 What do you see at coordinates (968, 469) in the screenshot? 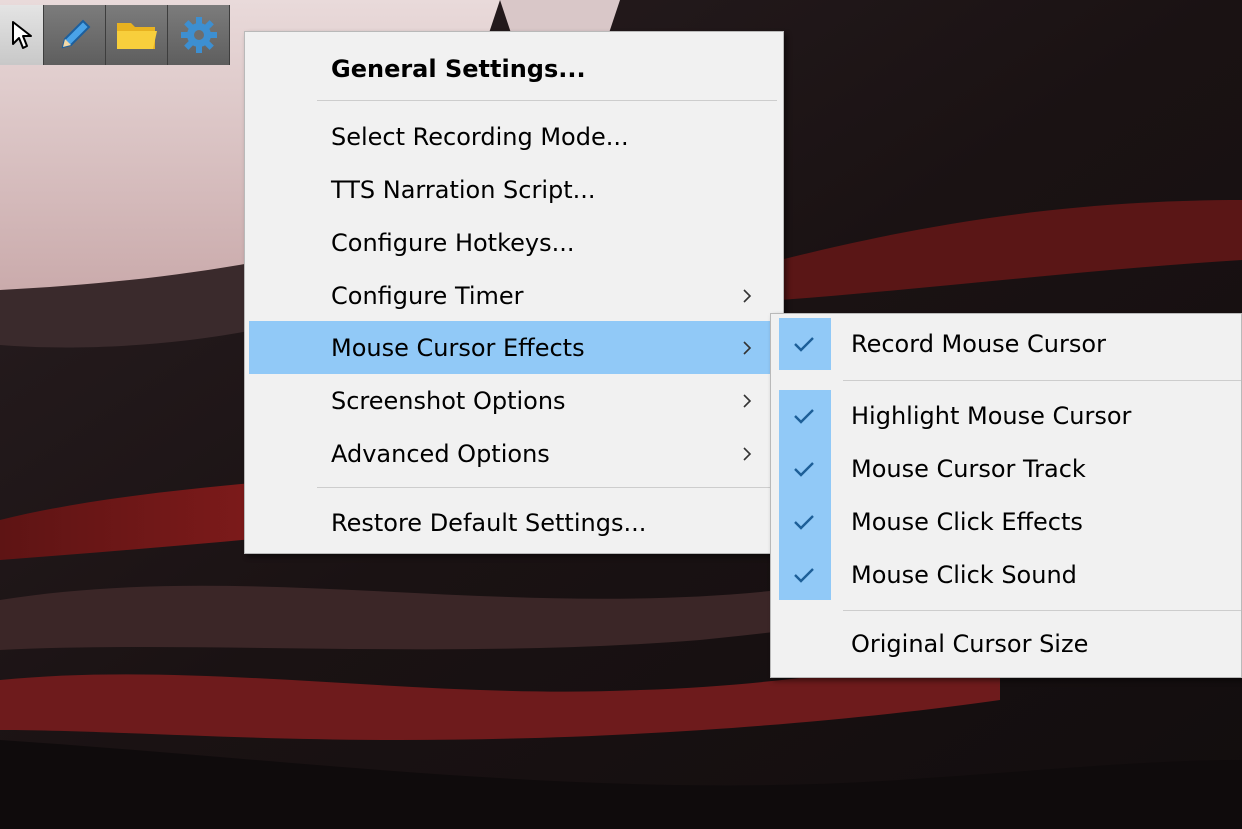
I see `submenu-item-label: Mouse Cursor Track` at bounding box center [968, 469].